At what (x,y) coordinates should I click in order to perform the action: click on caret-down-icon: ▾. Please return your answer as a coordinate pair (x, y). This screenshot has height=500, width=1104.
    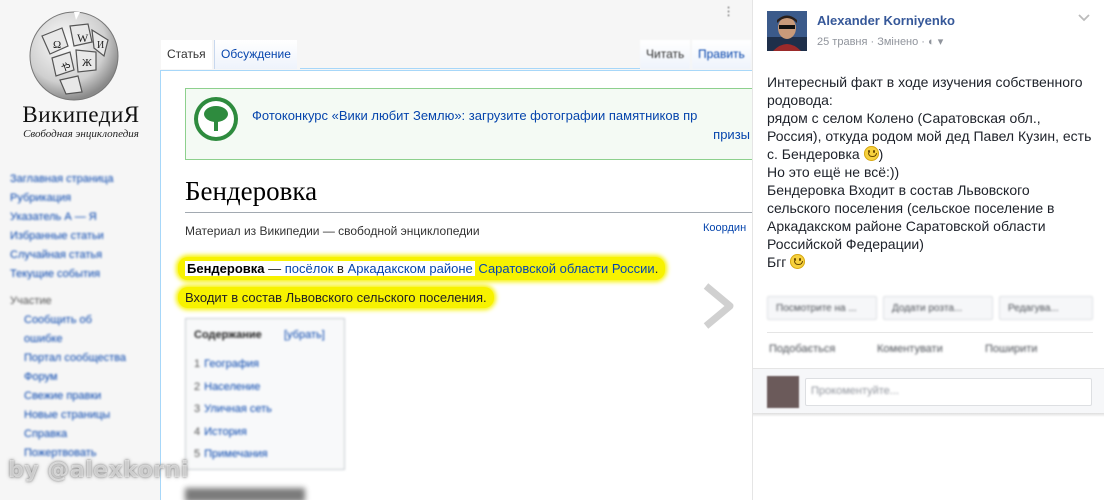
    Looking at the image, I should click on (941, 42).